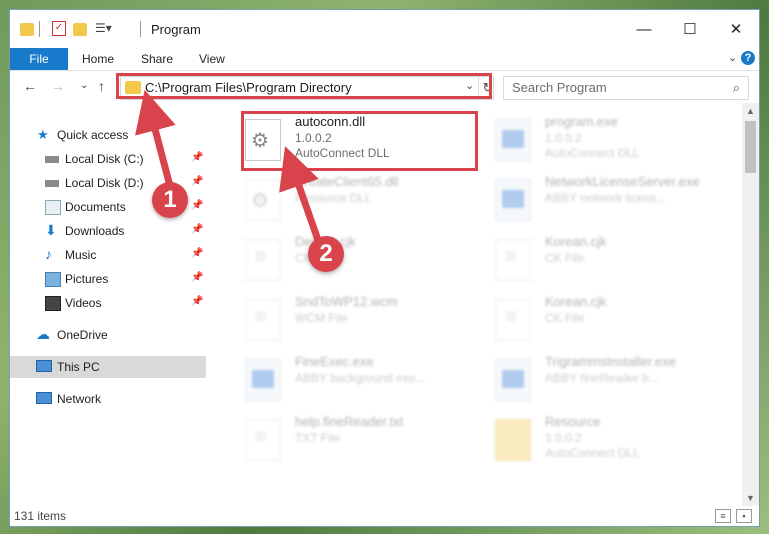 The height and width of the screenshot is (534, 769). I want to click on annotation-arrows, so click(228, 165).